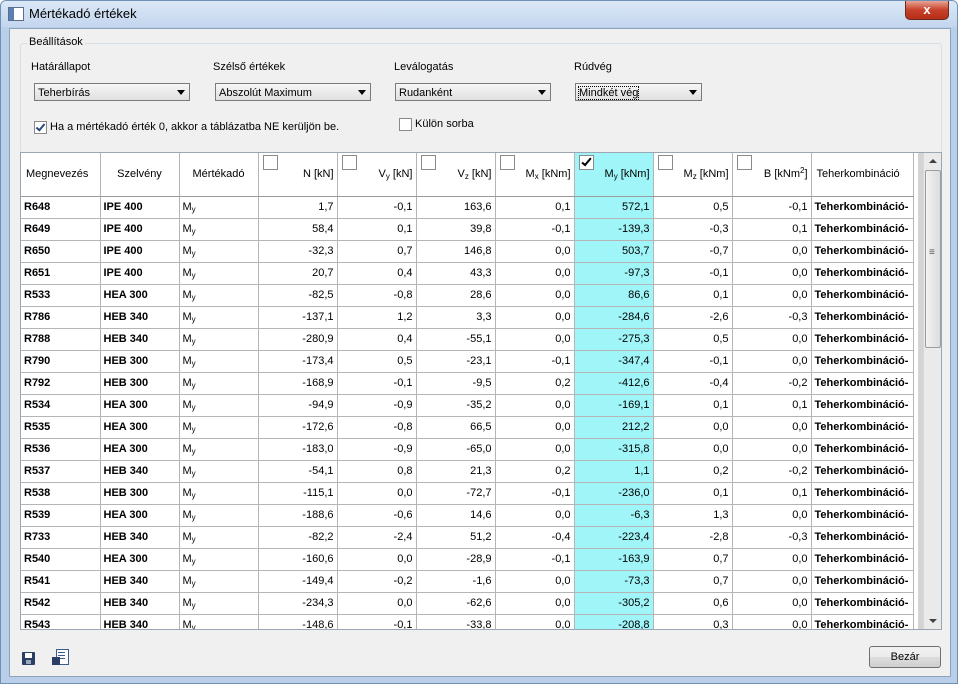 This screenshot has height=684, width=958. I want to click on column-check-n, so click(270, 162).